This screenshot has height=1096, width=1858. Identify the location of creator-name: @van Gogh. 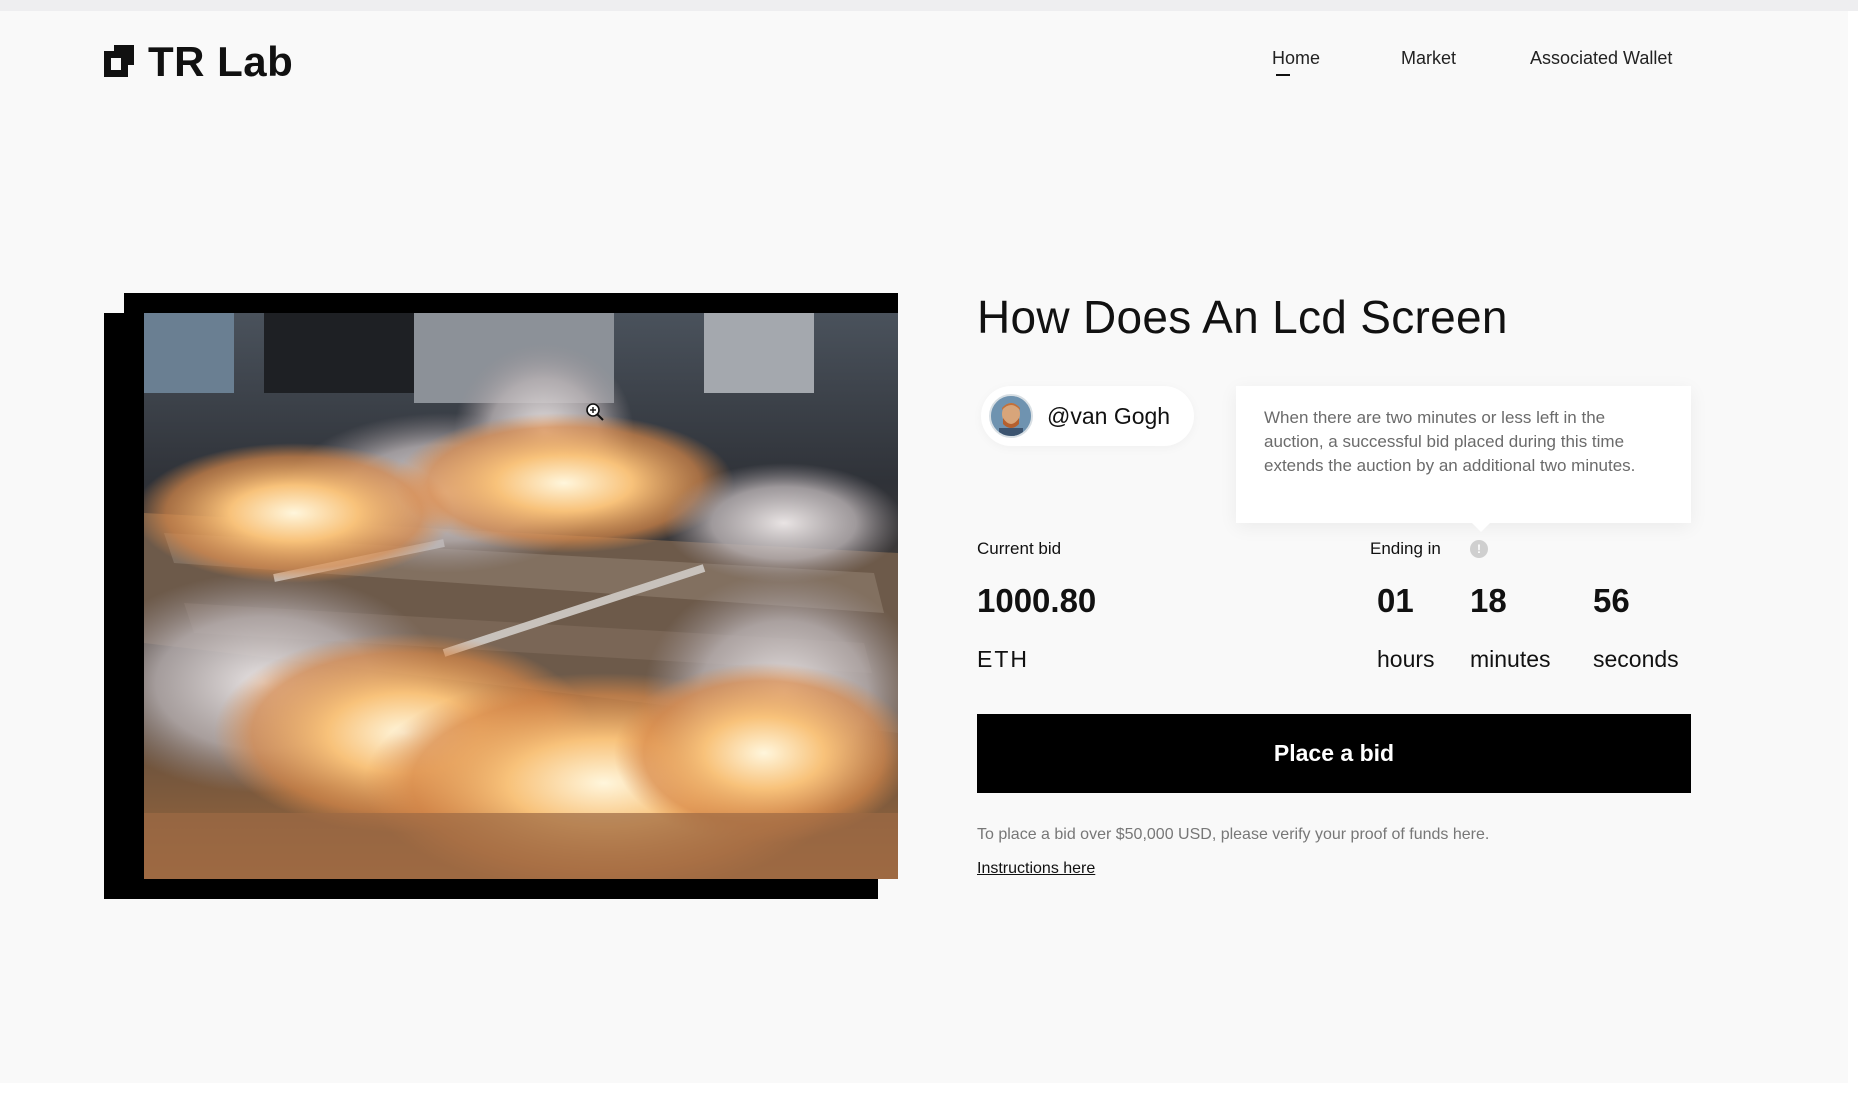
(1109, 415).